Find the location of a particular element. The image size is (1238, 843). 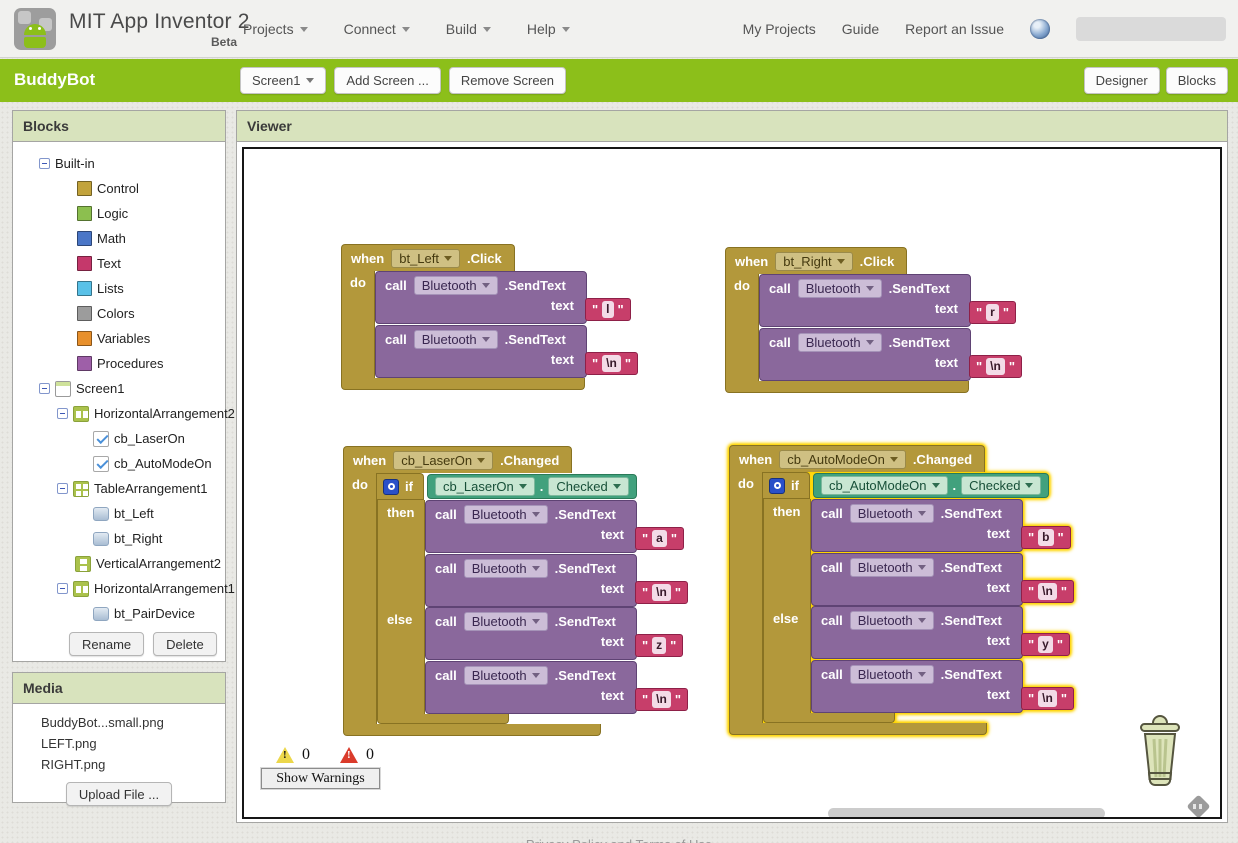

call-sendtext-block: call Bluetooth .SendText text " z " is located at coordinates (554, 633).